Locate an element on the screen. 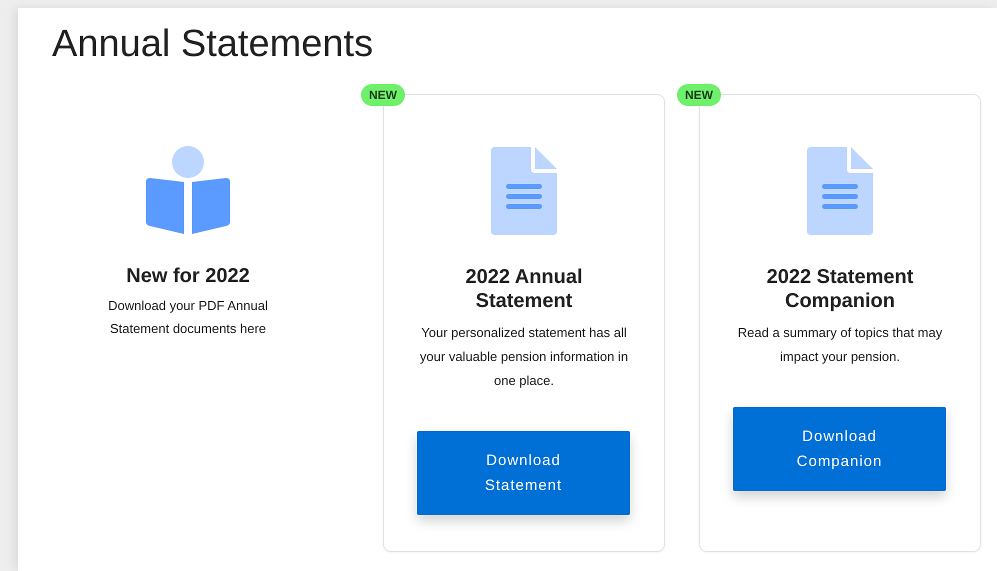 The image size is (997, 571). card-heading: 2022 Annual Statement is located at coordinates (524, 289).